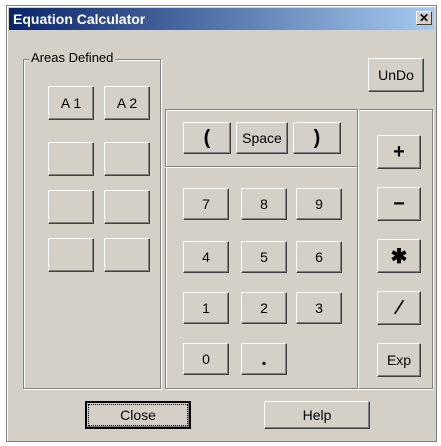 Image resolution: width=441 pixels, height=446 pixels. Describe the element at coordinates (319, 308) in the screenshot. I see `digit-3-button: 3` at that location.